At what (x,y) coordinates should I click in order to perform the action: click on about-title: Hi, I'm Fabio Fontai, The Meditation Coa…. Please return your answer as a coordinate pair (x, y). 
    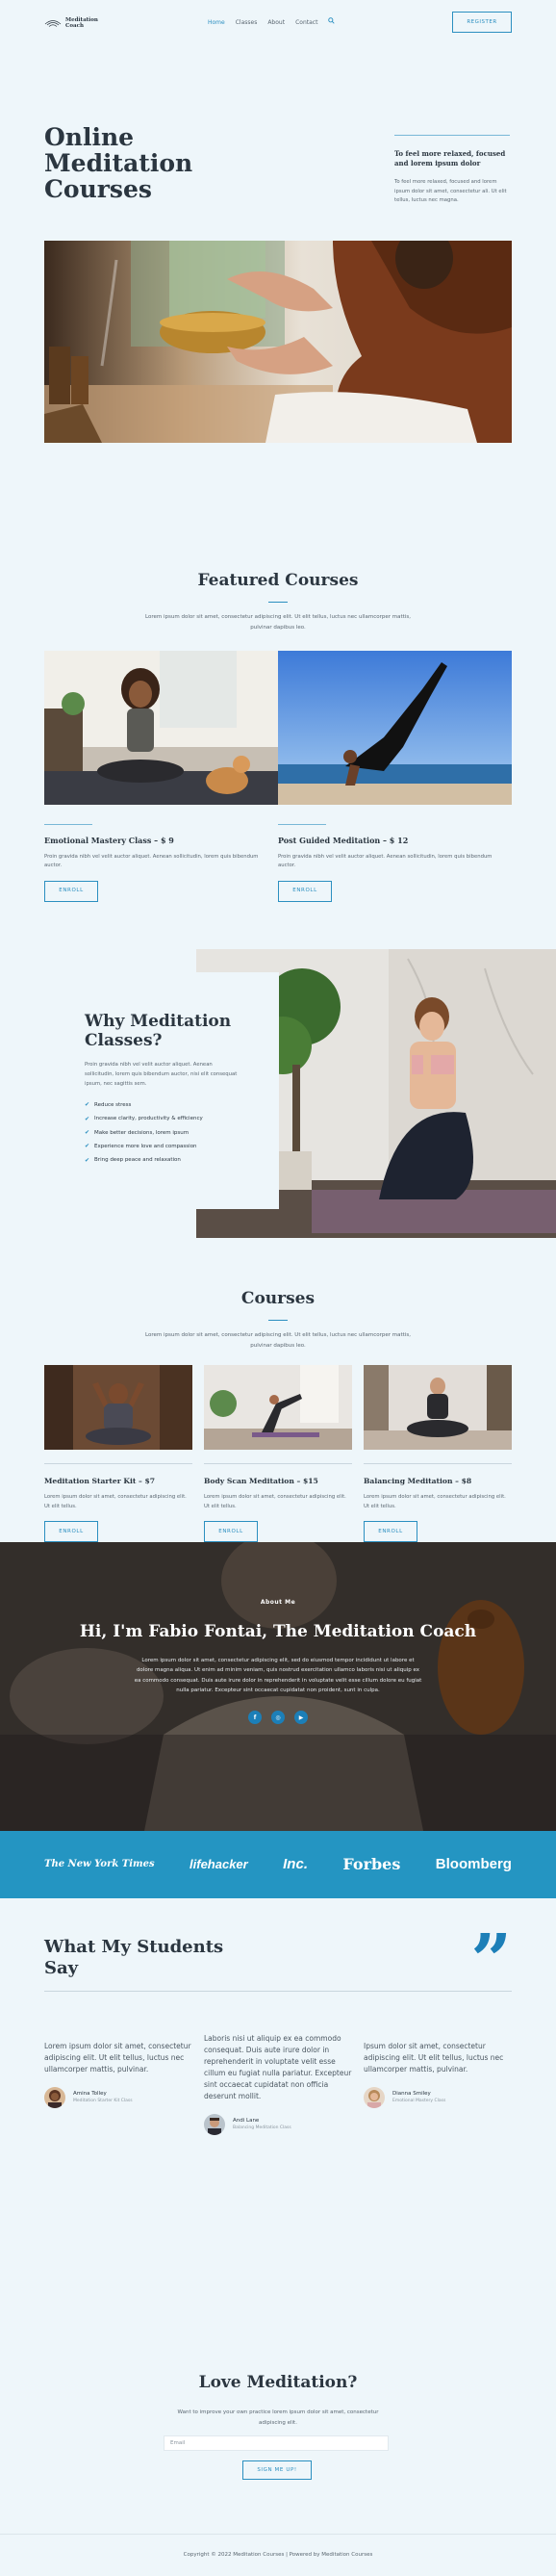
    Looking at the image, I should click on (278, 1631).